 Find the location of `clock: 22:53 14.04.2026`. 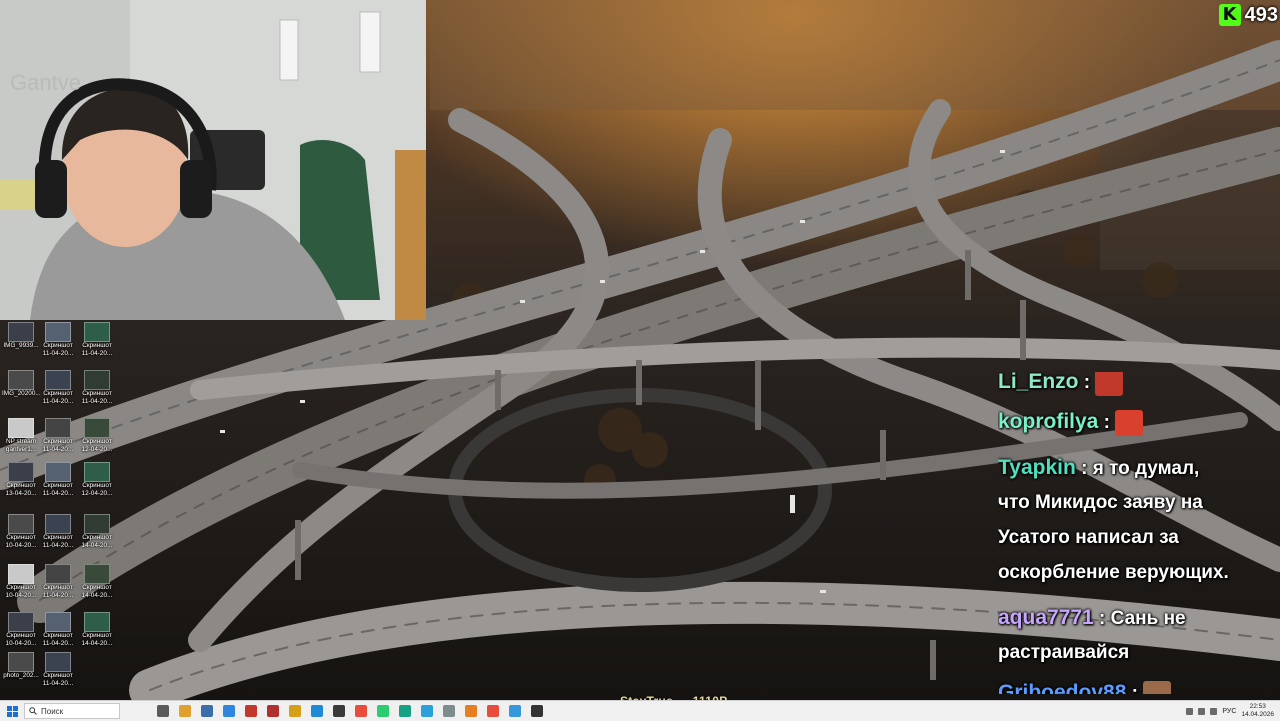

clock: 22:53 14.04.2026 is located at coordinates (1257, 711).